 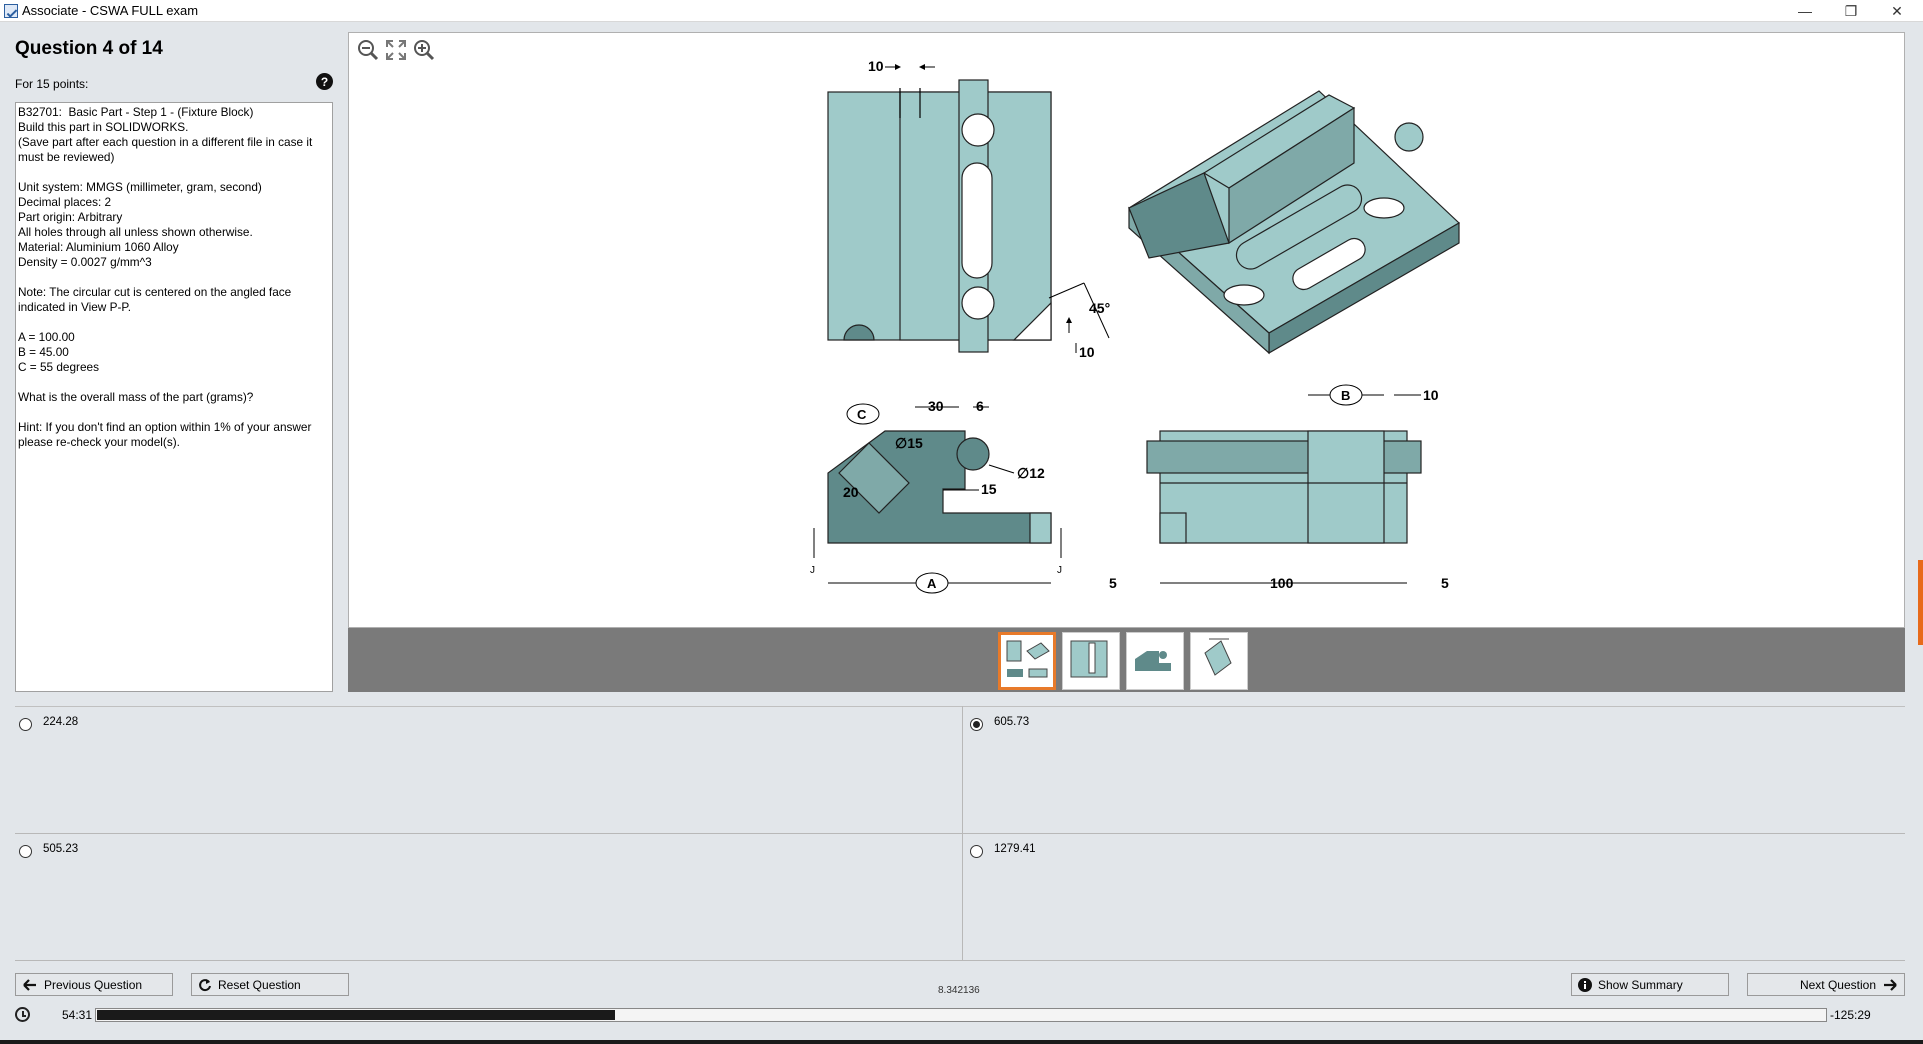 What do you see at coordinates (61, 722) in the screenshot?
I see `answer-label: 224.28` at bounding box center [61, 722].